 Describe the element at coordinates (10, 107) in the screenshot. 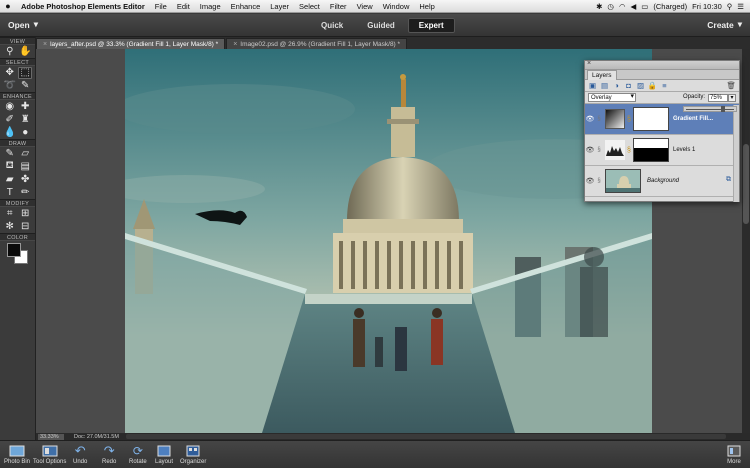

I see `red-eye-tool-icon: ◉` at that location.